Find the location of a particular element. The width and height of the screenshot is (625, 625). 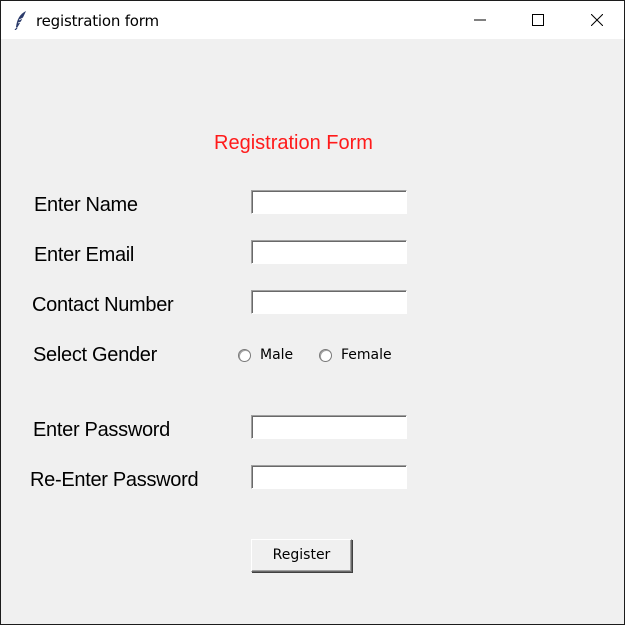

contact-field is located at coordinates (329, 302).